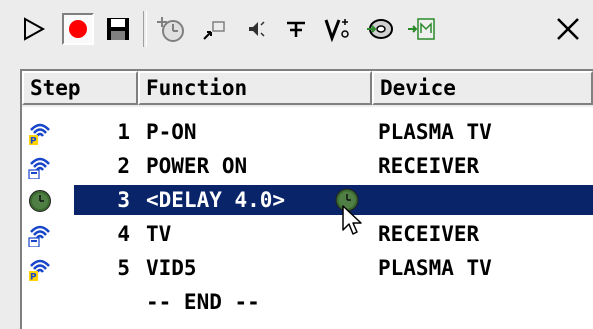 Image resolution: width=593 pixels, height=329 pixels. I want to click on delete-button, so click(568, 29).